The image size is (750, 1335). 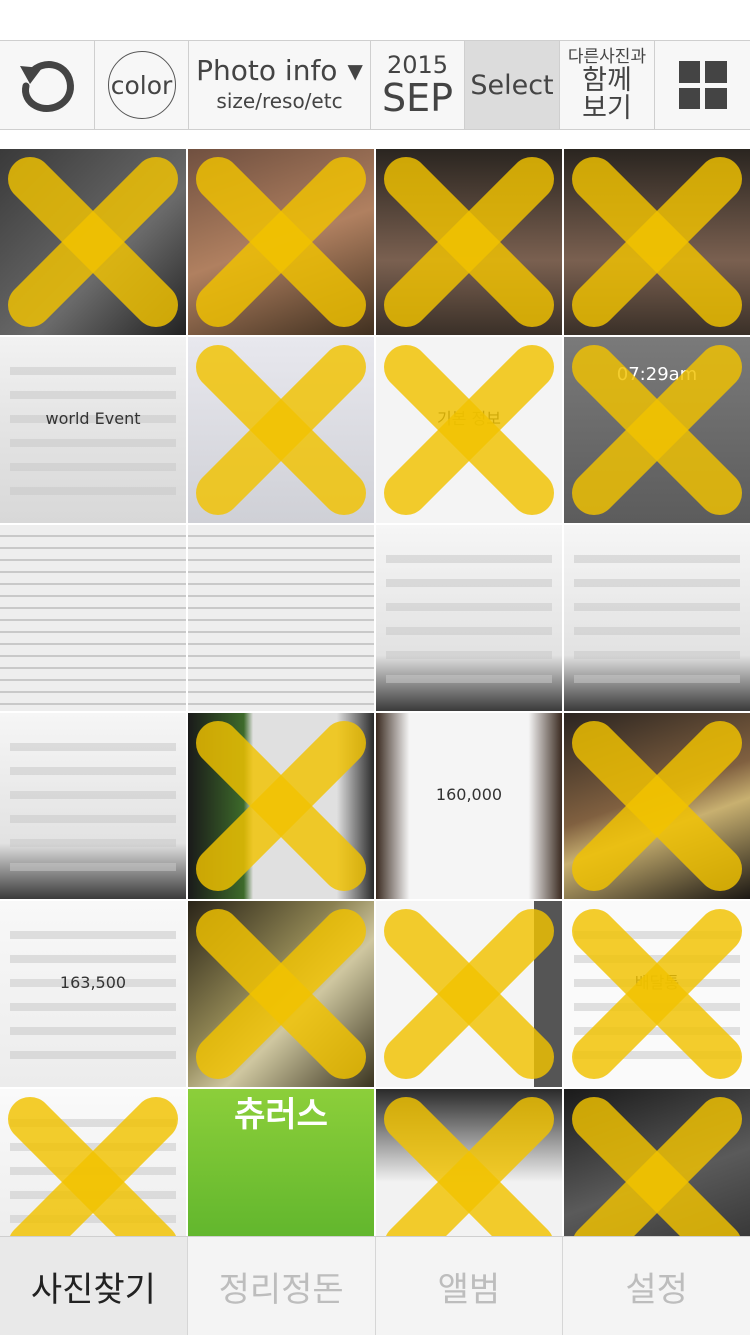 I want to click on back-button, so click(x=47, y=85).